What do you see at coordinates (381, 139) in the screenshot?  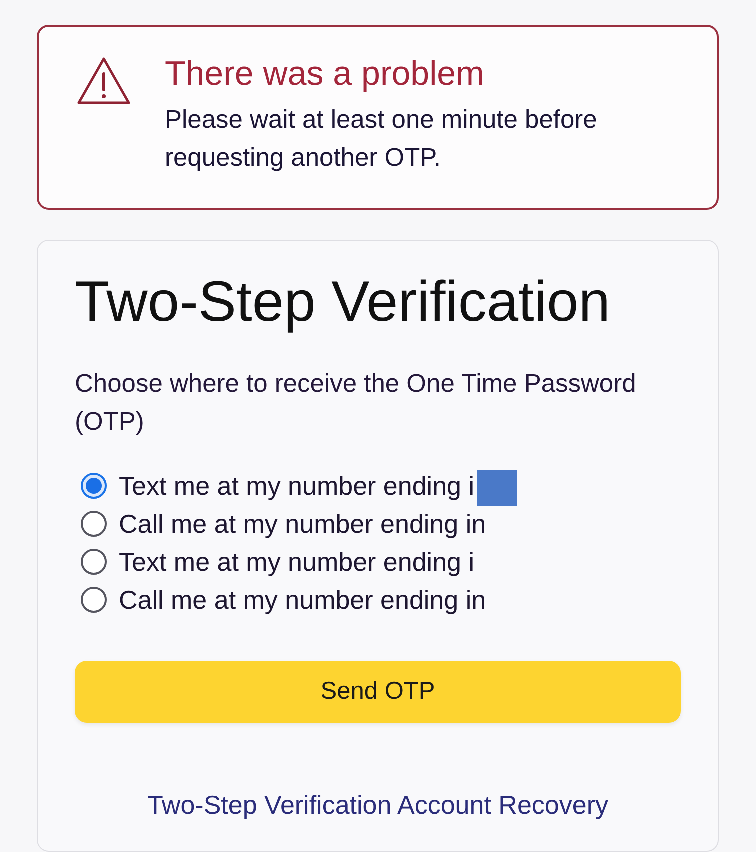 I see `alert-message: Please wait at least one minute before requesting another OTP.` at bounding box center [381, 139].